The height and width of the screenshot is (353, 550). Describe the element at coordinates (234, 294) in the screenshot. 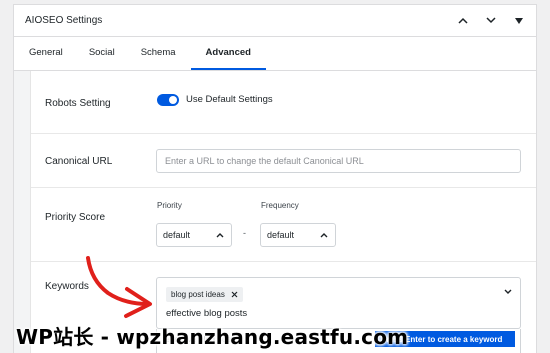

I see `close-icon` at that location.